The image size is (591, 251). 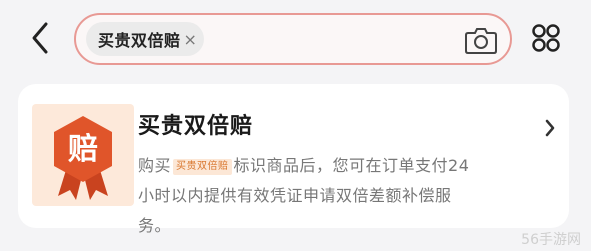 I want to click on badge-tile: 赔, so click(x=83, y=155).